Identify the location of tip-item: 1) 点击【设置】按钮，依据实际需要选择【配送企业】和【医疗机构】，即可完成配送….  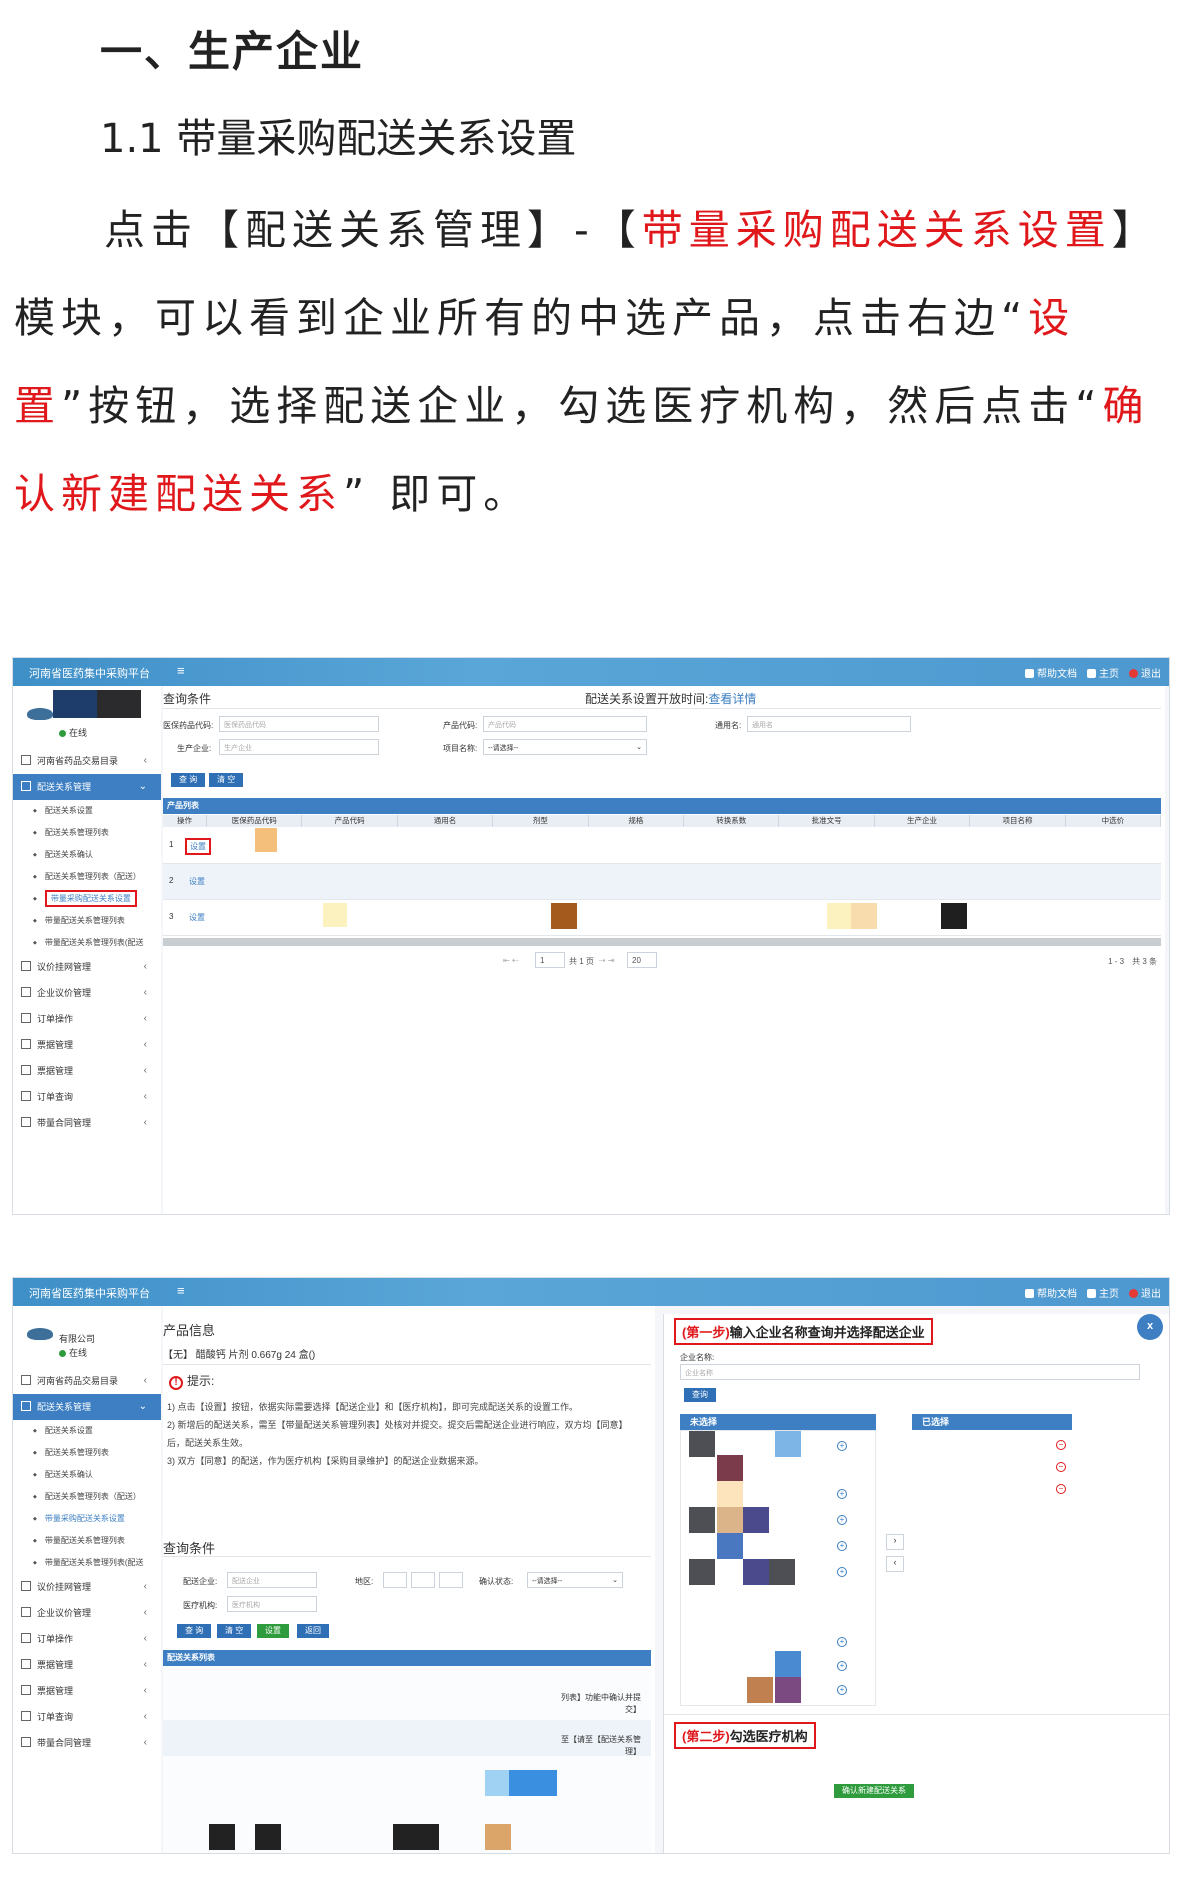
(373, 1407).